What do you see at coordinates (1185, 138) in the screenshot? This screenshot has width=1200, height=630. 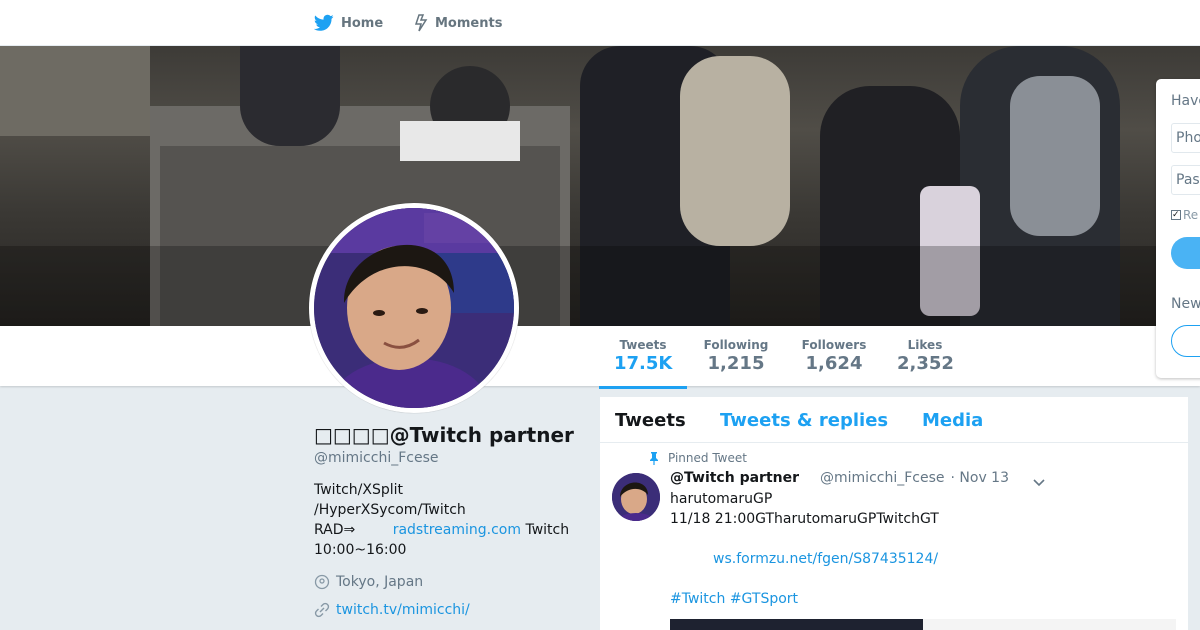 I see `phone-input: Pho` at bounding box center [1185, 138].